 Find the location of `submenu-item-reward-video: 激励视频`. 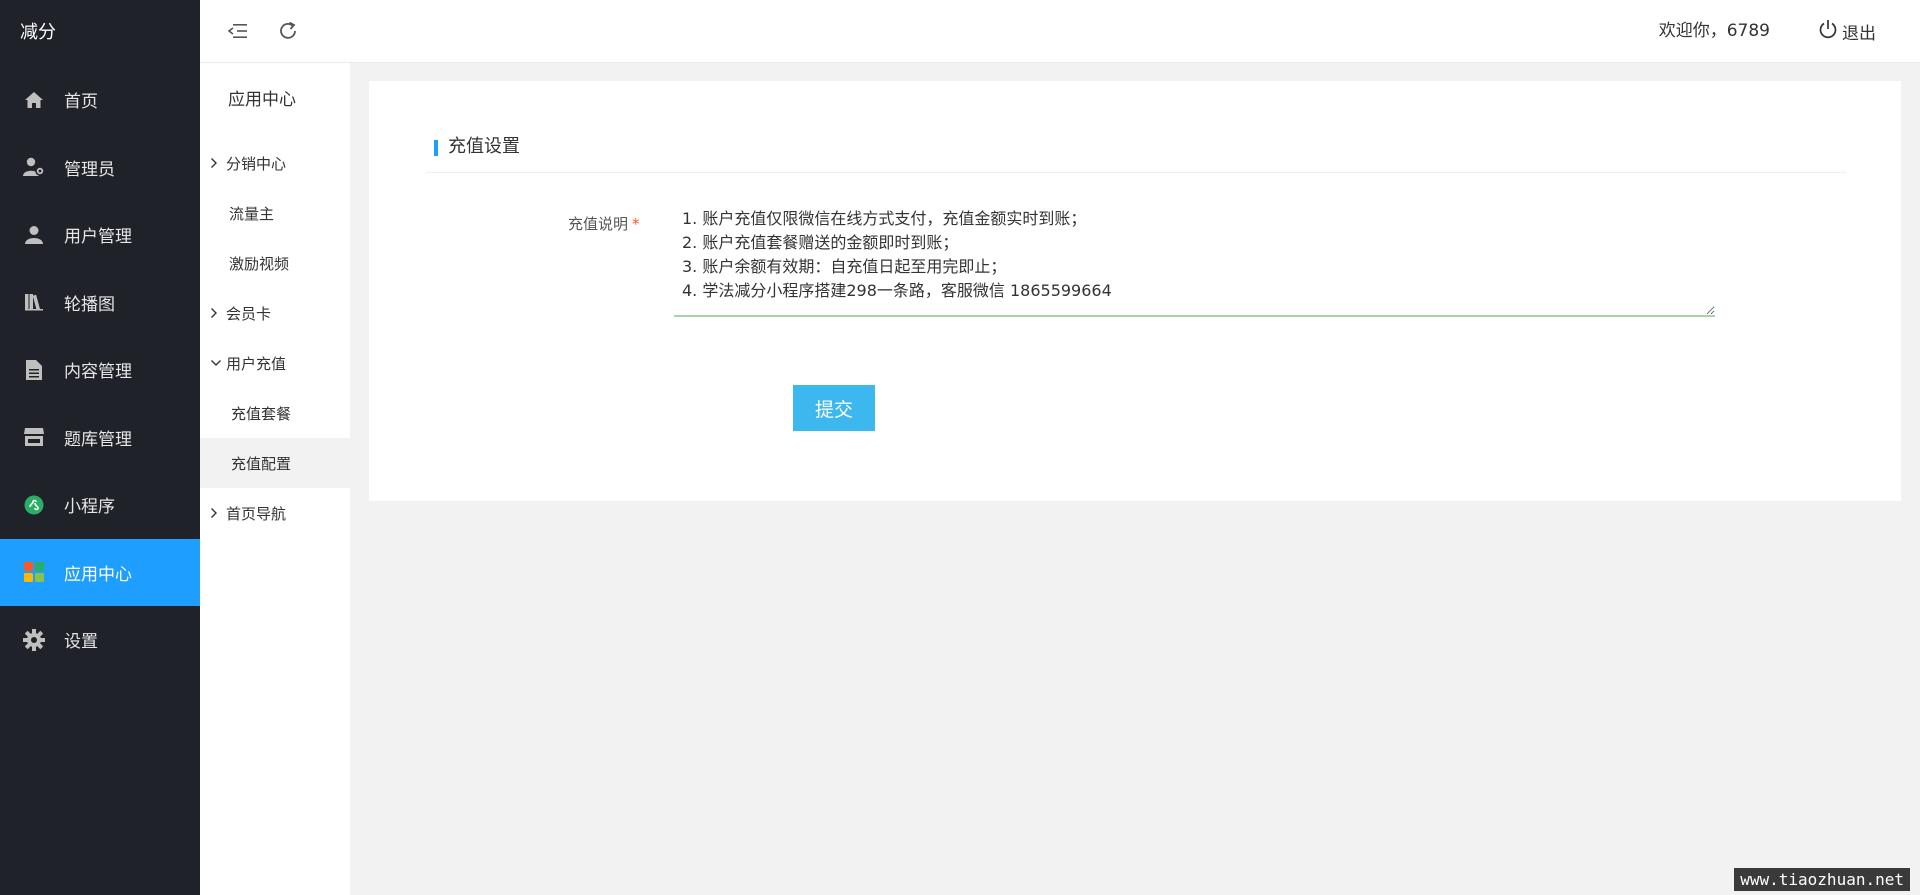

submenu-item-reward-video: 激励视频 is located at coordinates (275, 263).